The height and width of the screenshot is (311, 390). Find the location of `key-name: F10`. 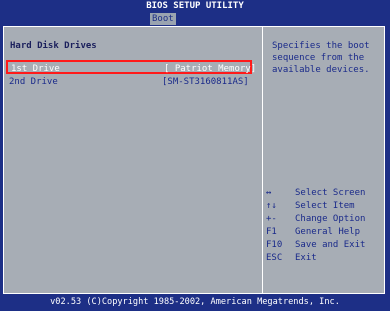

key-name: F10 is located at coordinates (274, 245).